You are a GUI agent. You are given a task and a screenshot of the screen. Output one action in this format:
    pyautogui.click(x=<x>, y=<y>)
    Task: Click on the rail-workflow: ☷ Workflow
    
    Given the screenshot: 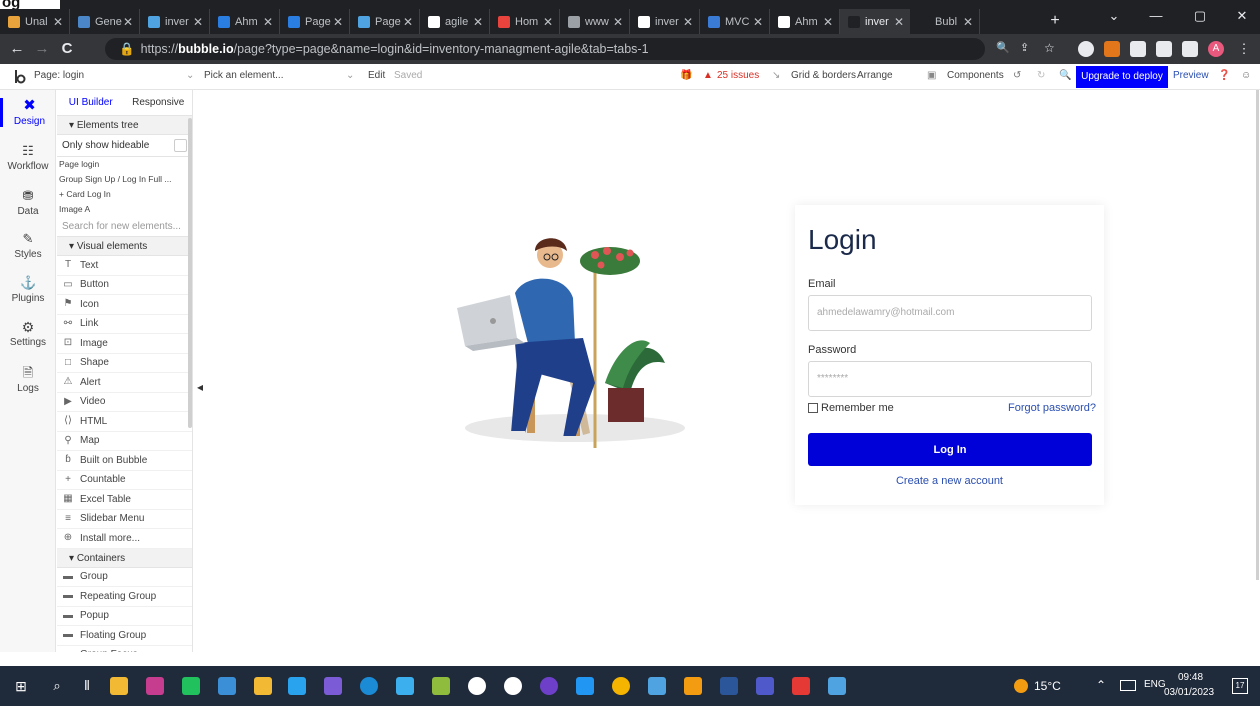 What is the action you would take?
    pyautogui.click(x=28, y=157)
    